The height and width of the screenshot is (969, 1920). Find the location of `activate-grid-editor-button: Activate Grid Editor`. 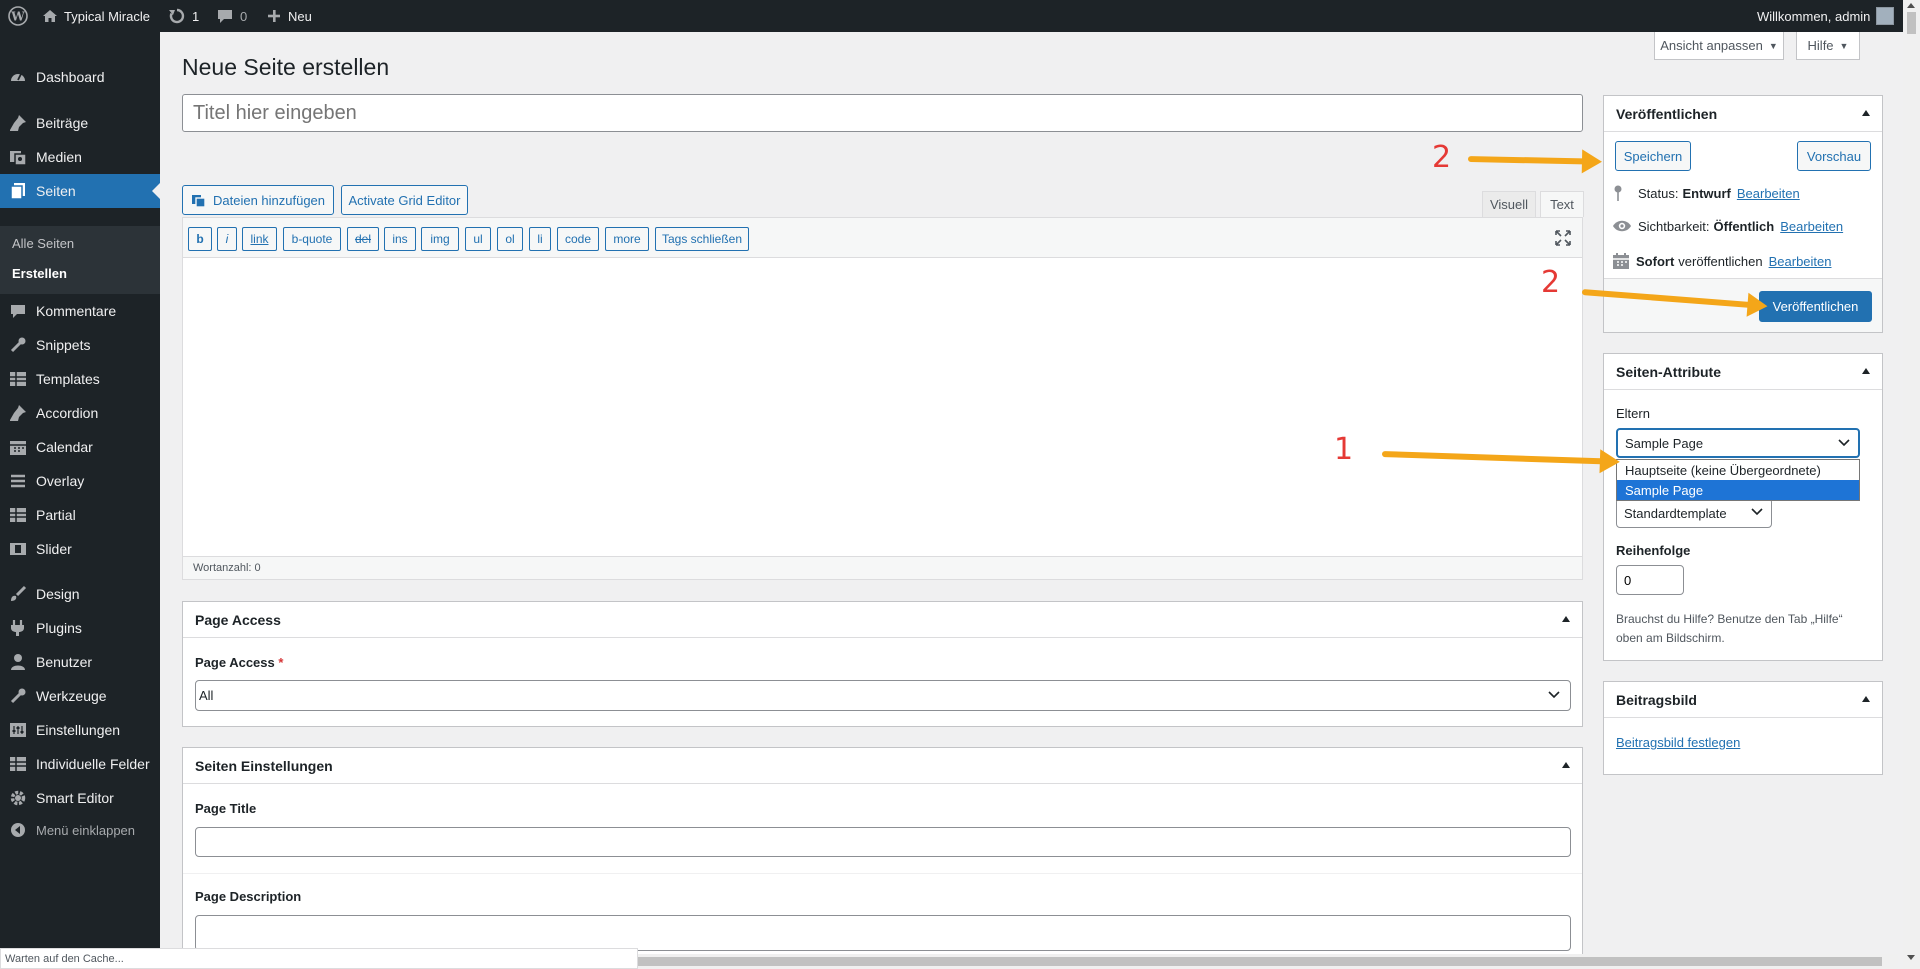

activate-grid-editor-button: Activate Grid Editor is located at coordinates (404, 200).